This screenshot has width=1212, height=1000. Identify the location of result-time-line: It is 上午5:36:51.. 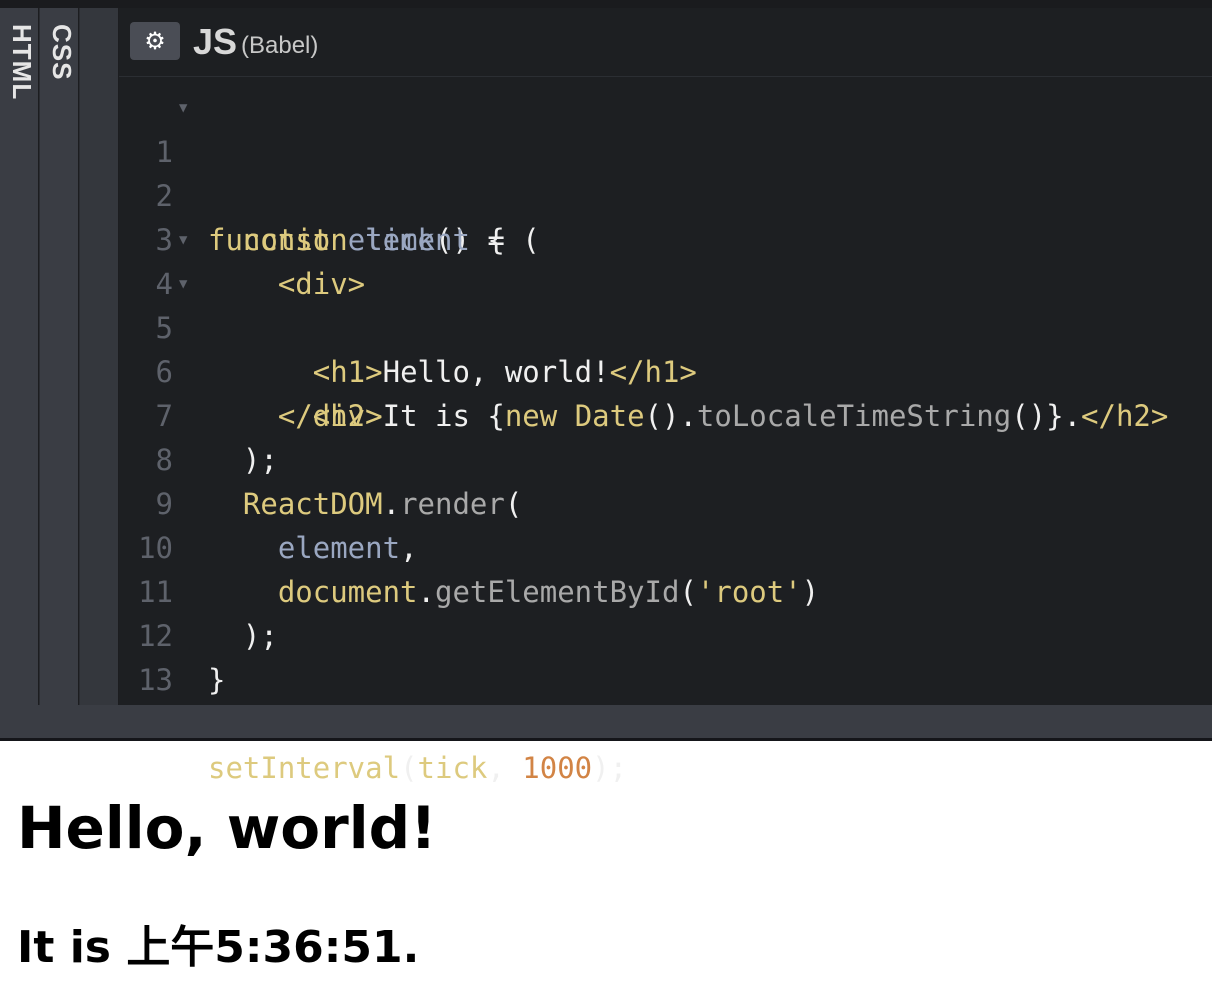
(218, 947).